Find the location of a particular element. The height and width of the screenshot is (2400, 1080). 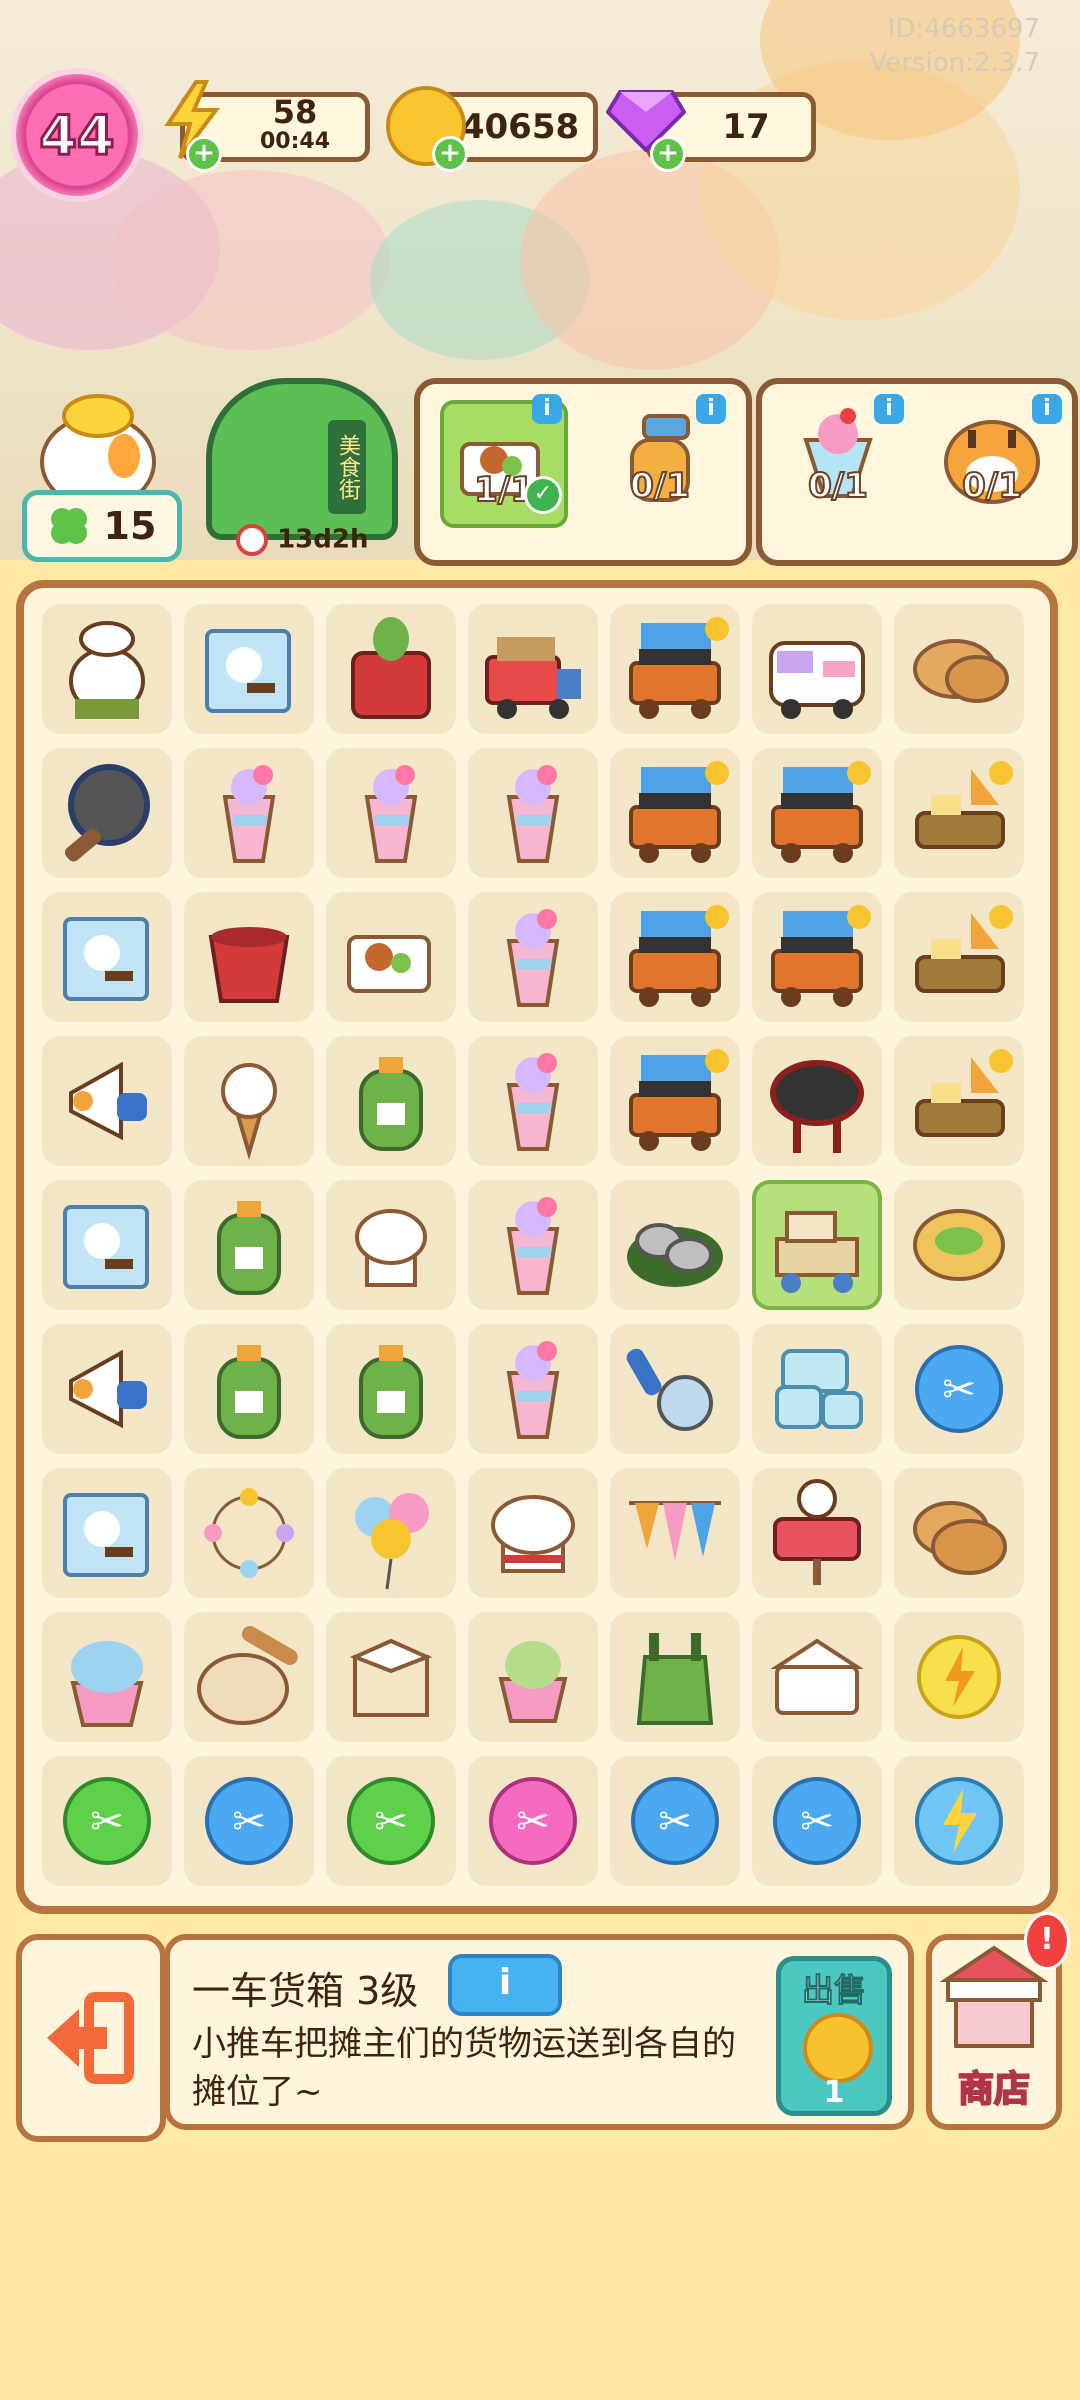

add-coins-icon: + is located at coordinates (450, 154).